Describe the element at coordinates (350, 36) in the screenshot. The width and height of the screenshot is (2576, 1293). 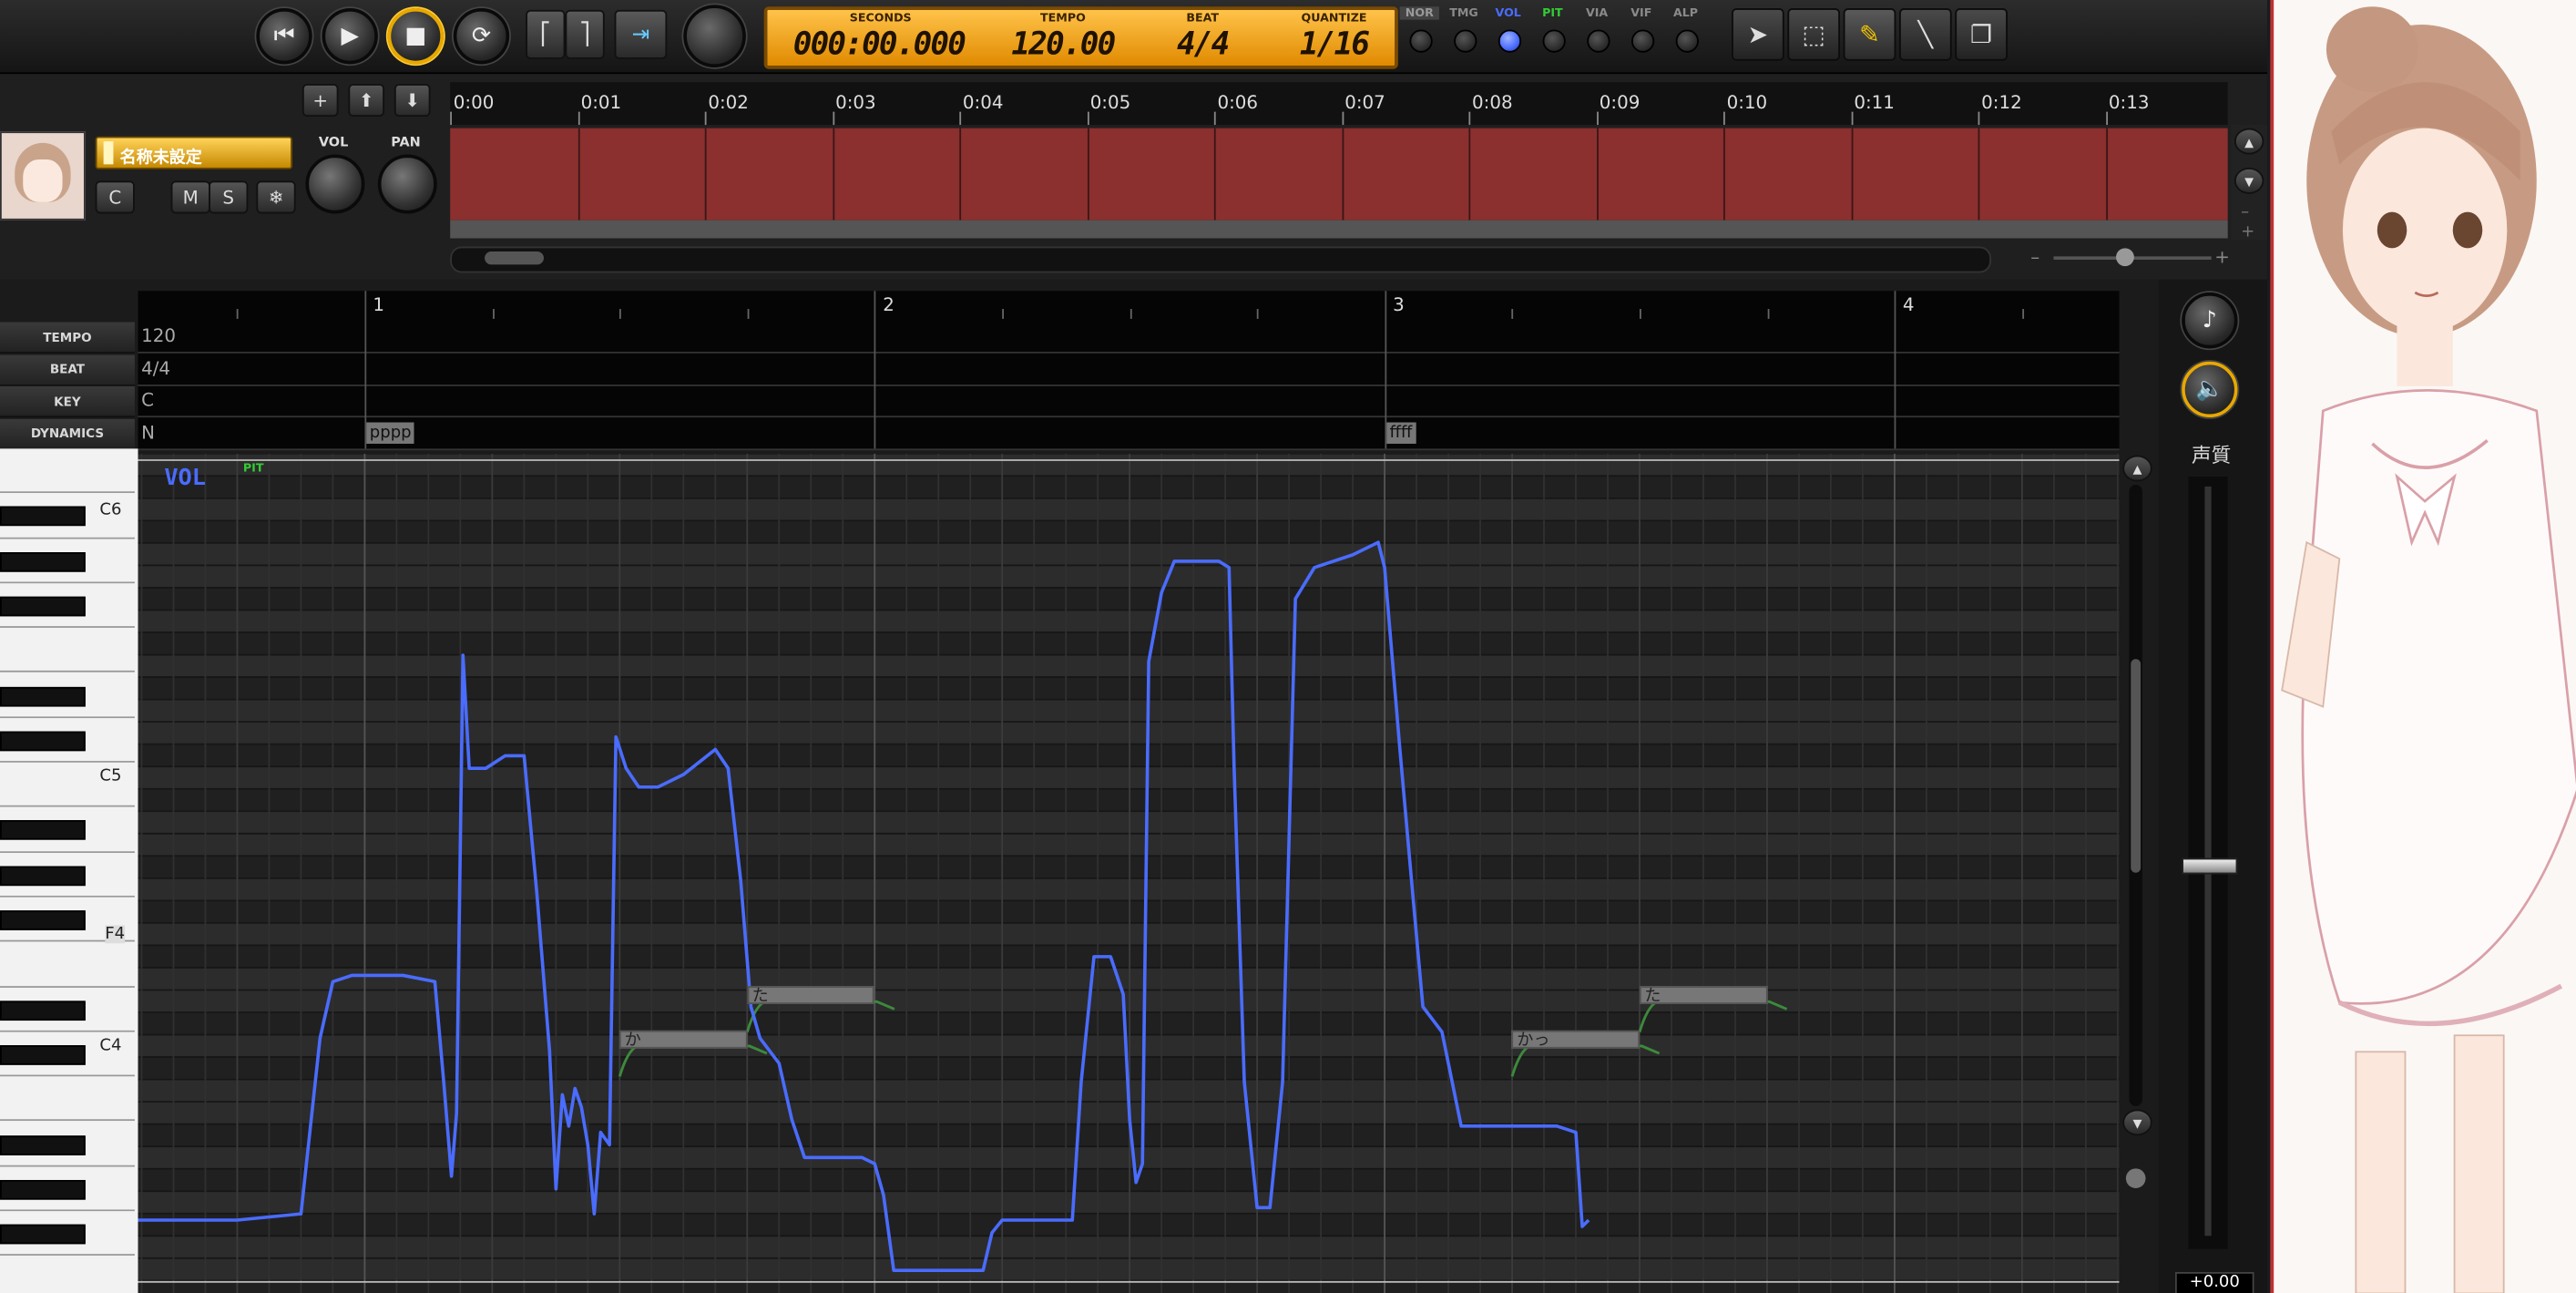
I see `play-button: ▶` at that location.